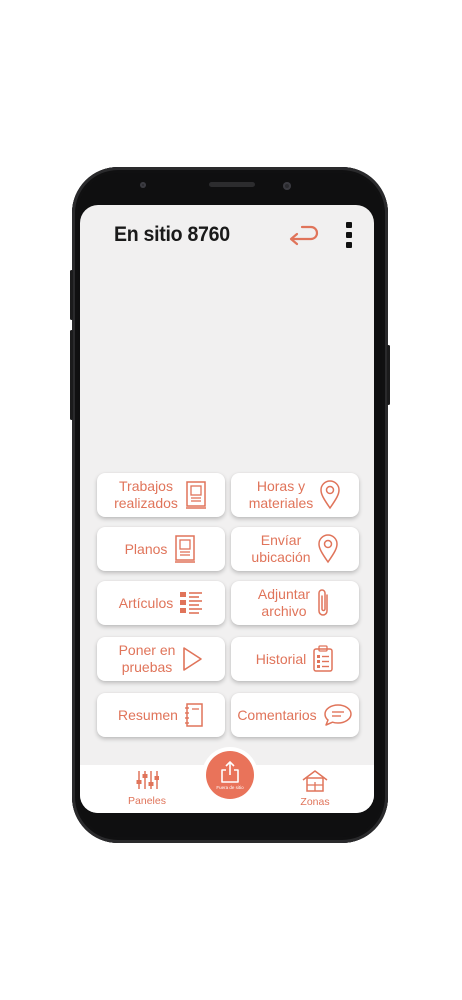  I want to click on list-icon, so click(191, 603).